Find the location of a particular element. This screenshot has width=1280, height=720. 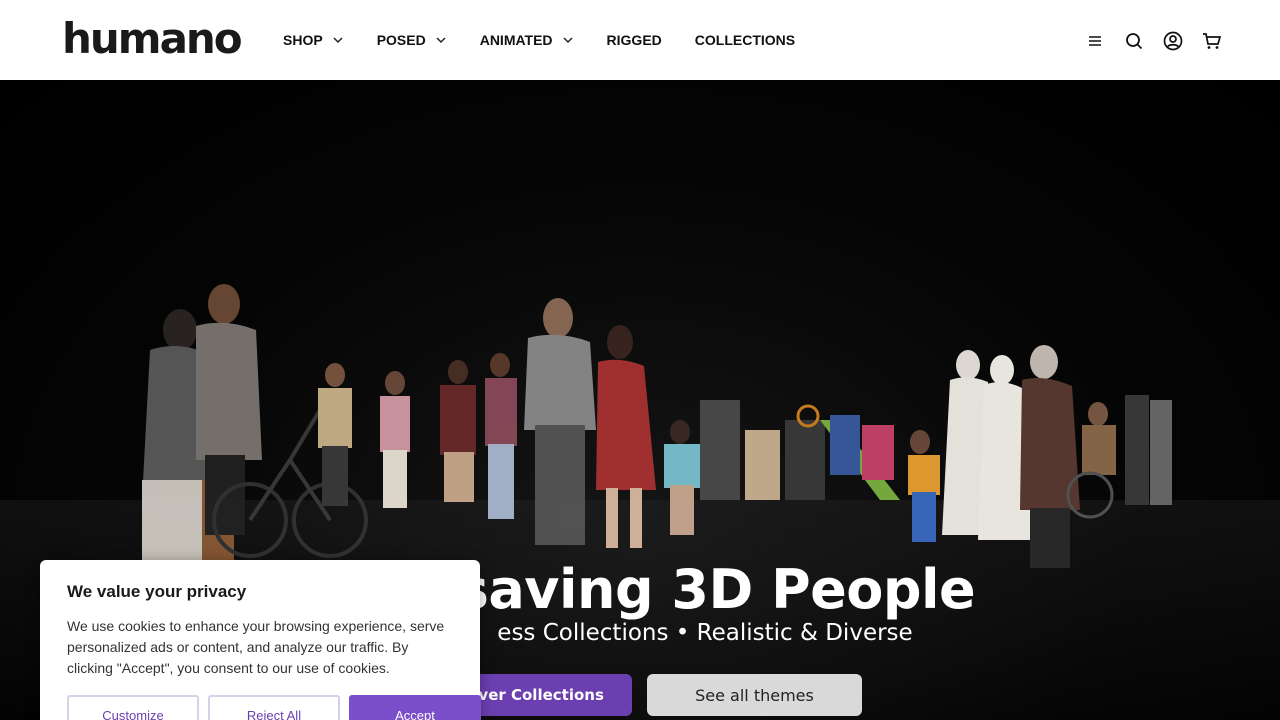

nav-collections: COLLECTIONS is located at coordinates (745, 40).